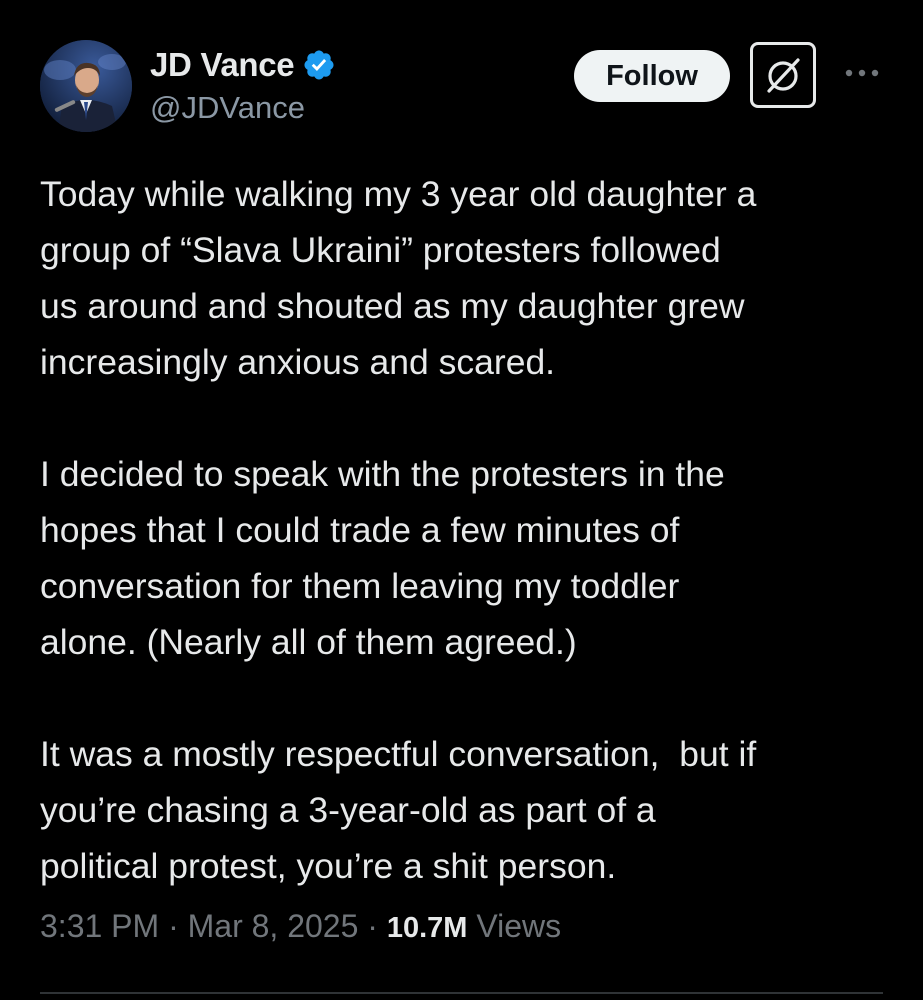 This screenshot has height=1000, width=923. What do you see at coordinates (222, 65) in the screenshot?
I see `display-name: JD Vance` at bounding box center [222, 65].